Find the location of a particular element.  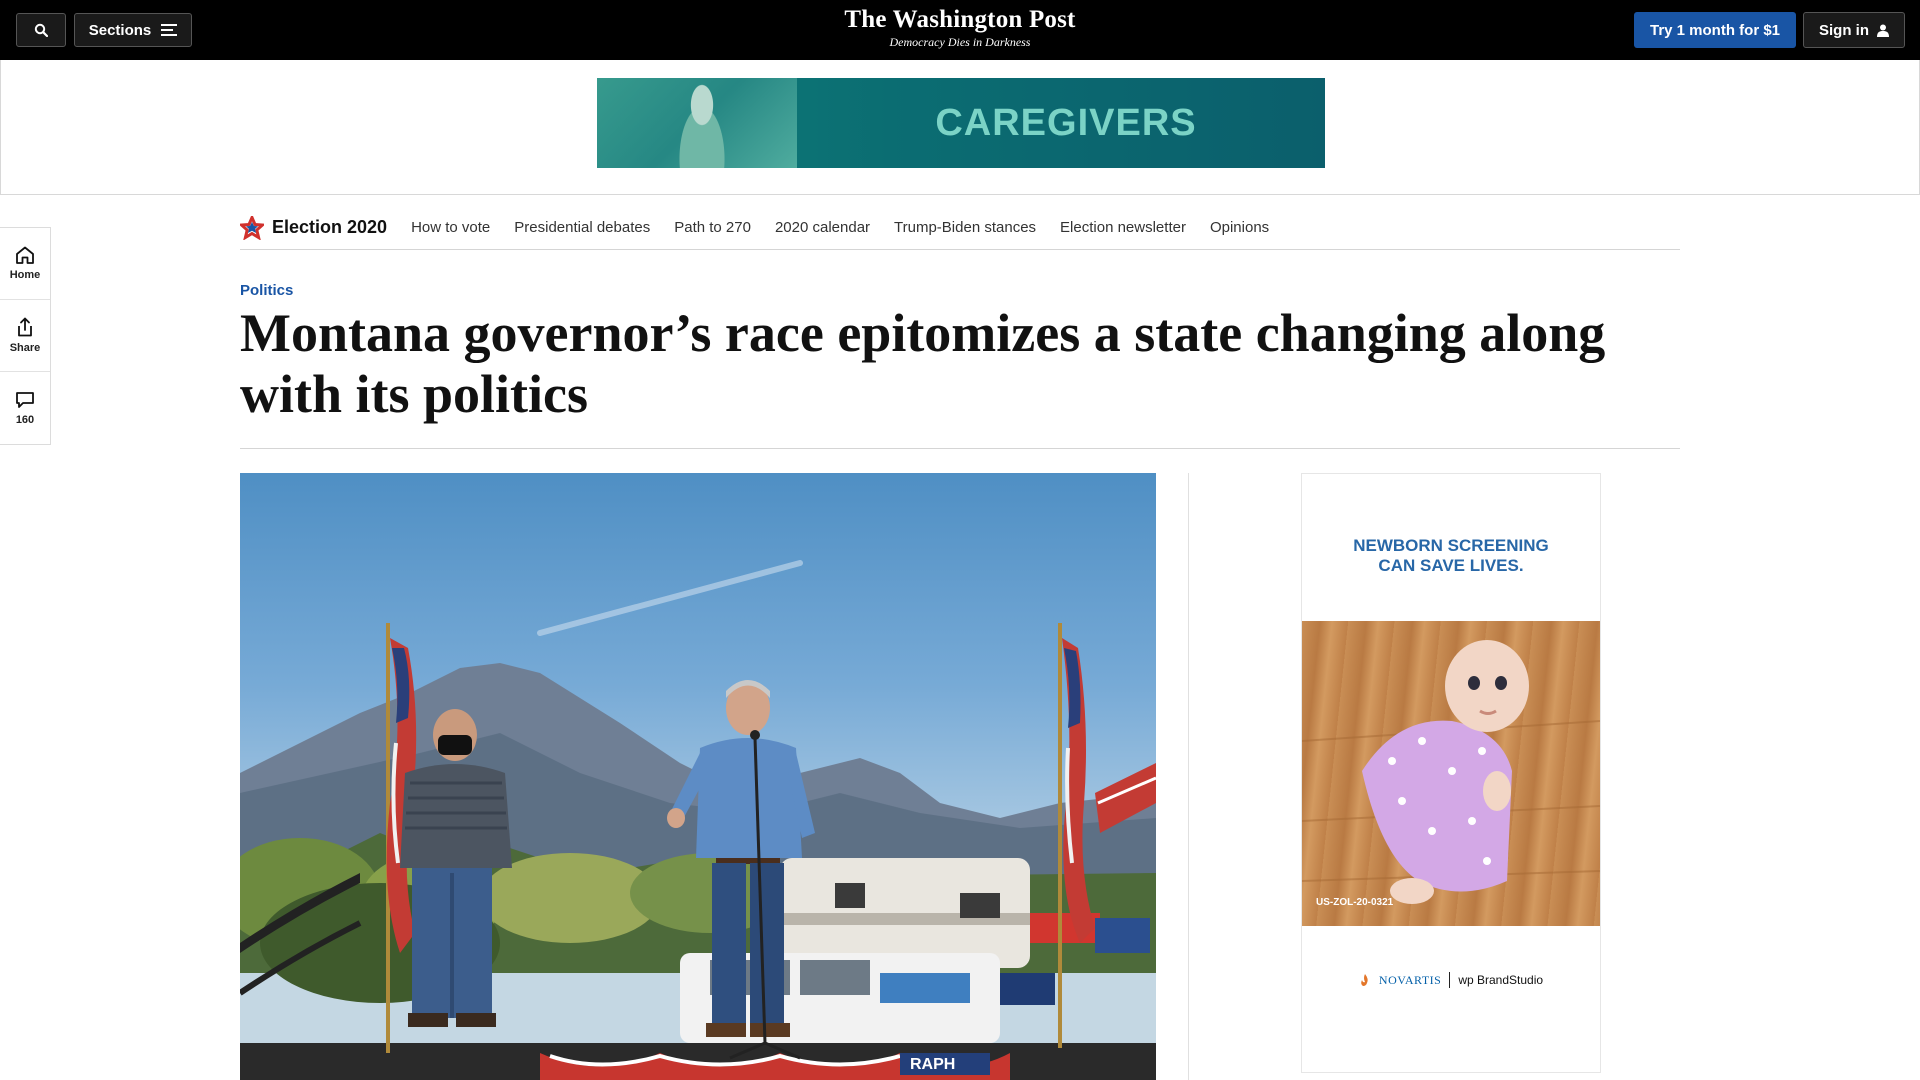

sign-in-button: Sign in is located at coordinates (1854, 30).